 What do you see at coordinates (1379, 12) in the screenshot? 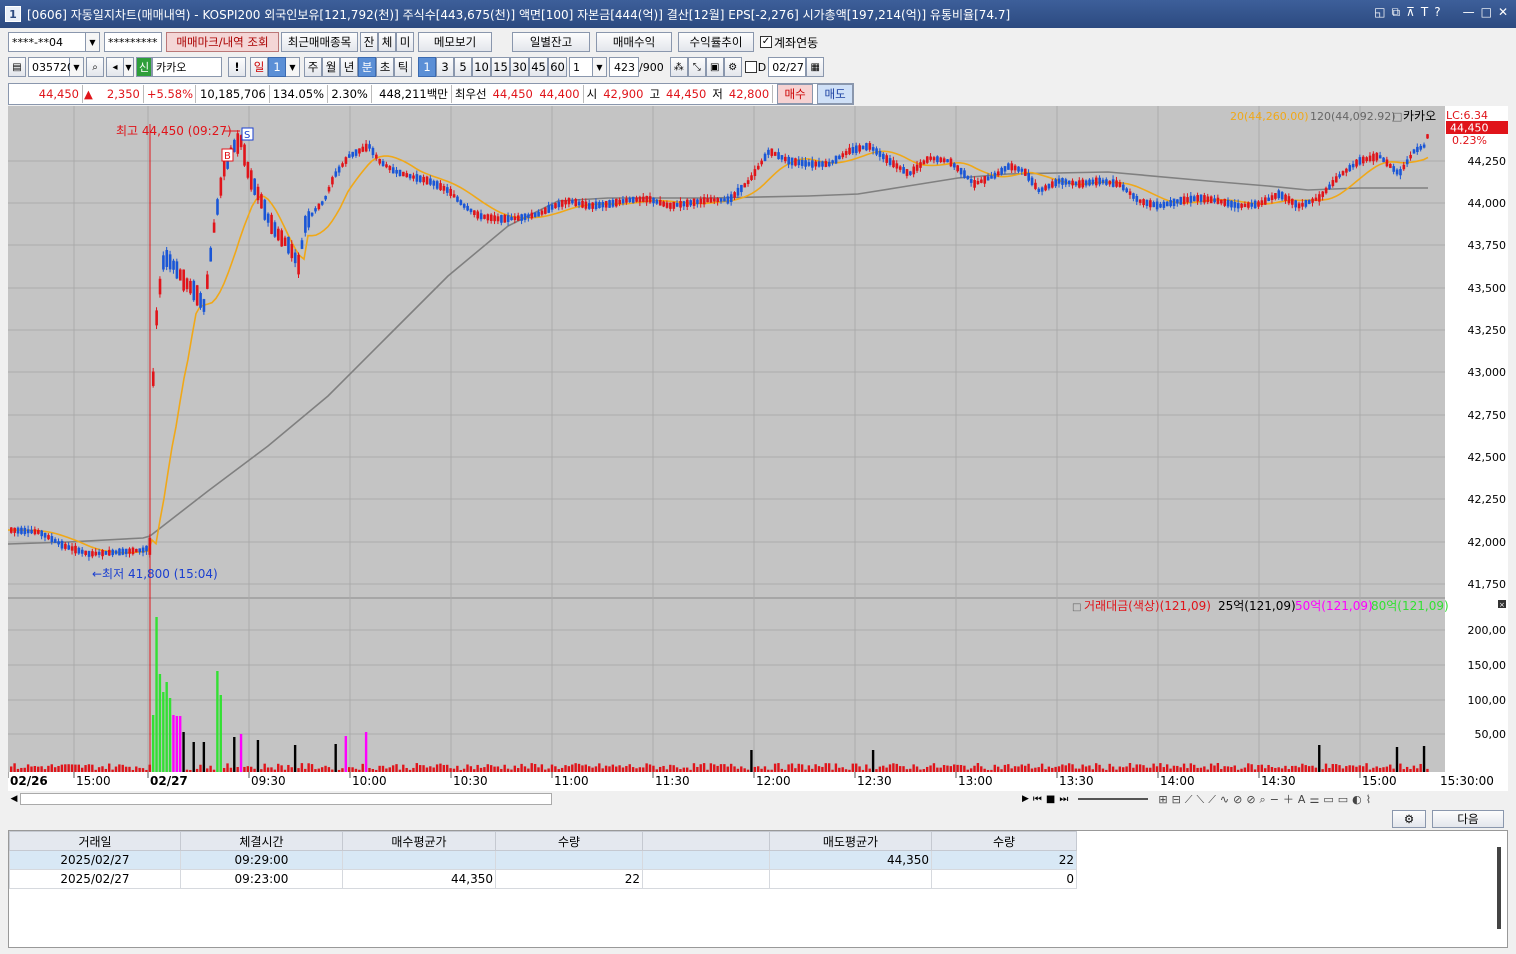
I see `restore-layout-icon: ◱` at bounding box center [1379, 12].